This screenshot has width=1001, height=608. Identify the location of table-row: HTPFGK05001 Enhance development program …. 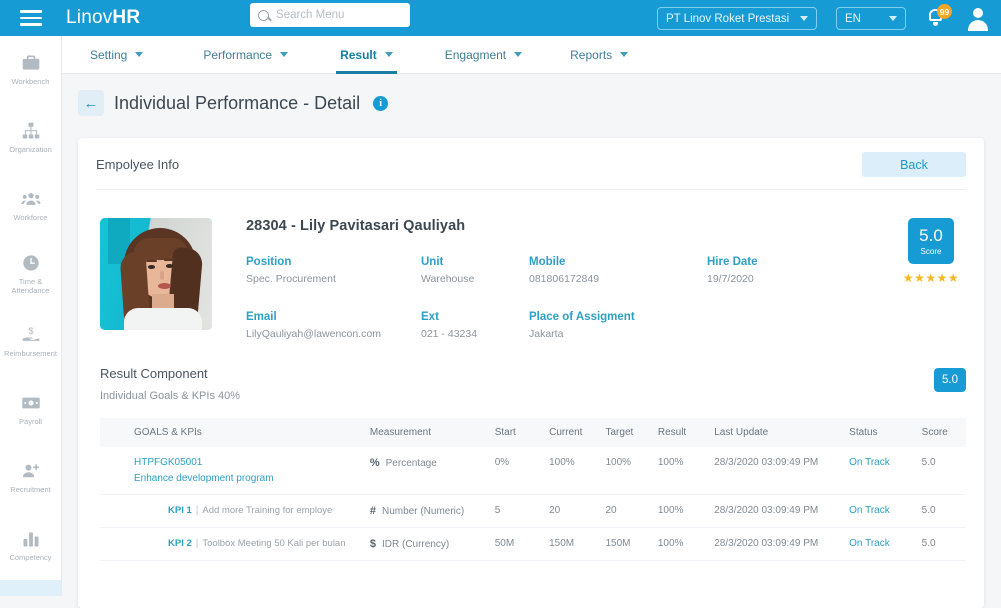
(533, 471).